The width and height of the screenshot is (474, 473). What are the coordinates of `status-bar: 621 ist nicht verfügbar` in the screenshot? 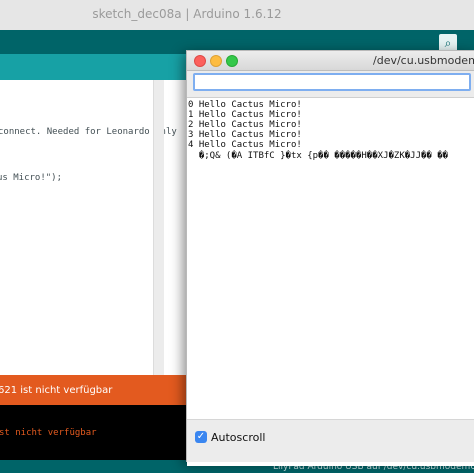 It's located at (93, 390).